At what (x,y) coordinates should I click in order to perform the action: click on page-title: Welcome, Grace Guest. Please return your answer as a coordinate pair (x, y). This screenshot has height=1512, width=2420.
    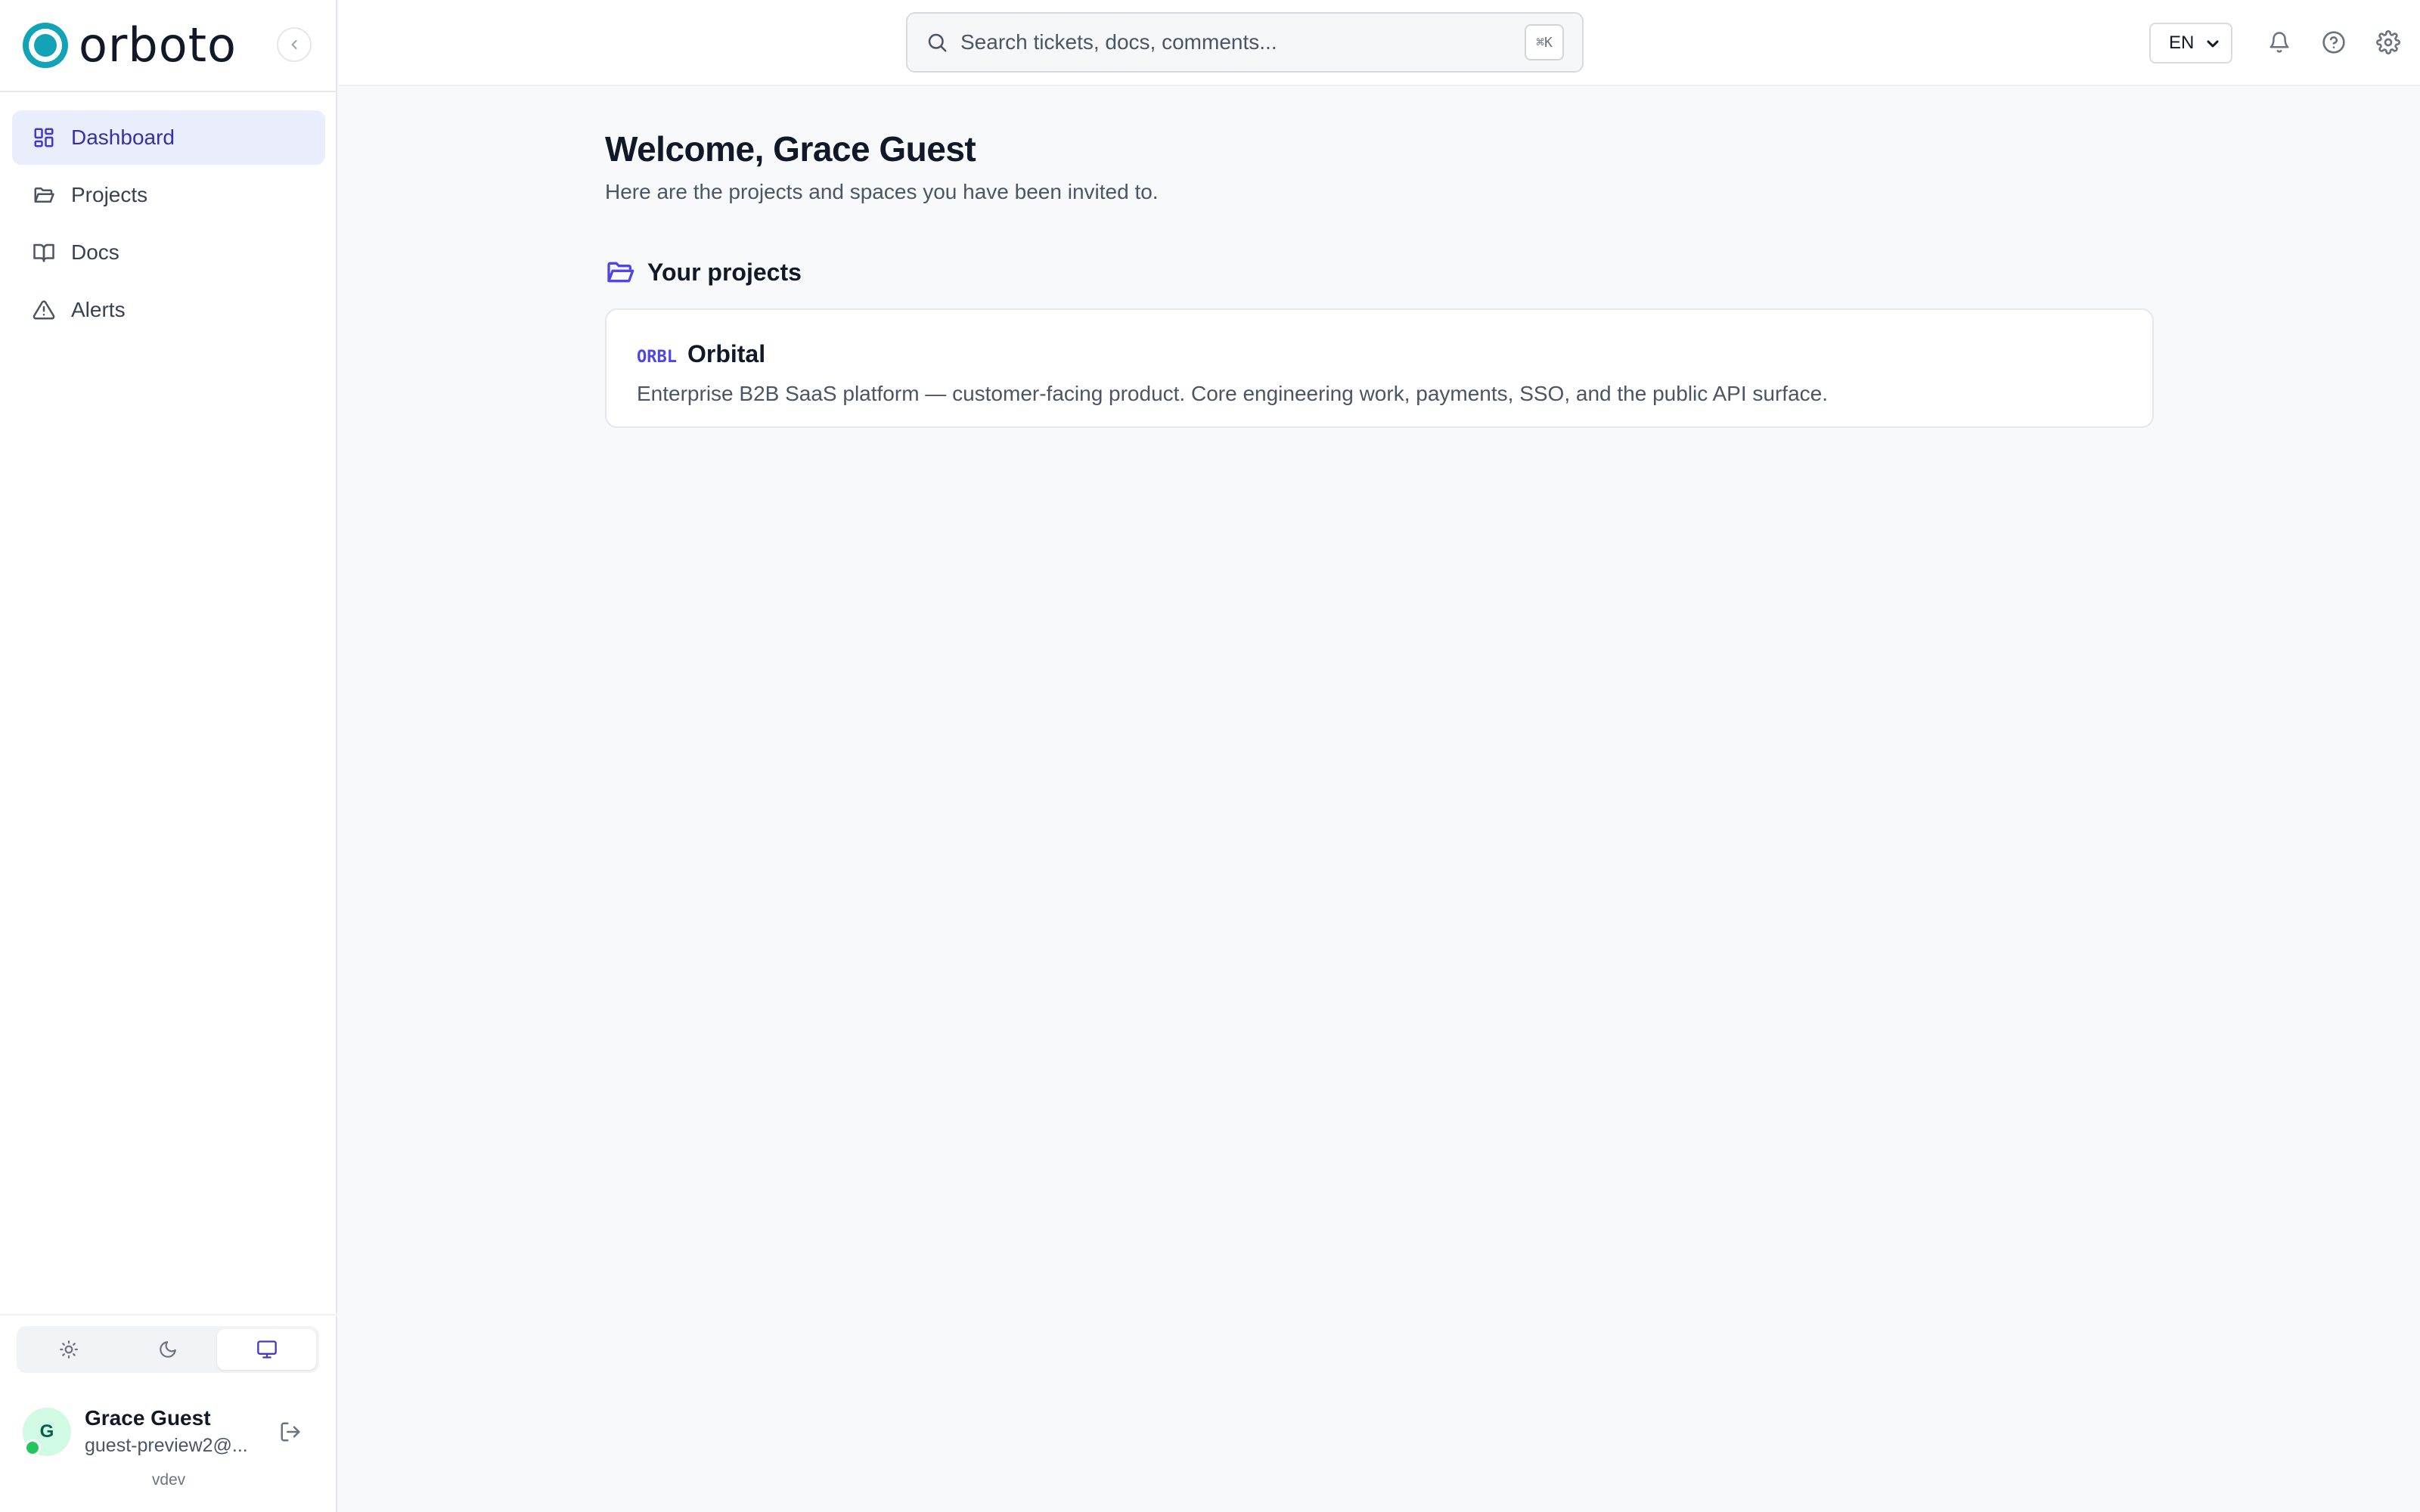
    Looking at the image, I should click on (790, 149).